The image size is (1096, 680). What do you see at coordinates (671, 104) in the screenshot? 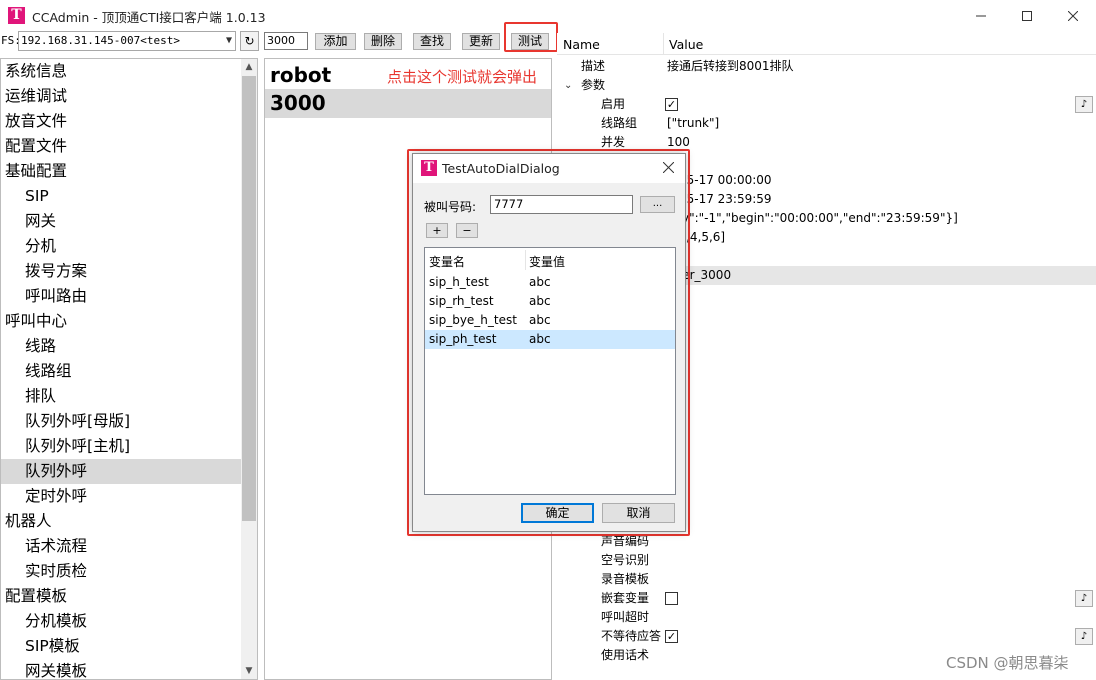
I see `enable-checkbox: ✓` at bounding box center [671, 104].